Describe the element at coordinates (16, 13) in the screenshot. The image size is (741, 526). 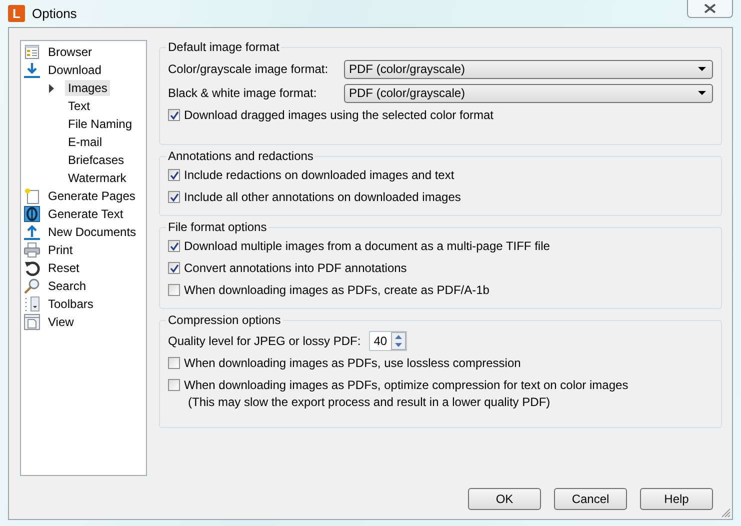
I see `app-logo: L` at that location.